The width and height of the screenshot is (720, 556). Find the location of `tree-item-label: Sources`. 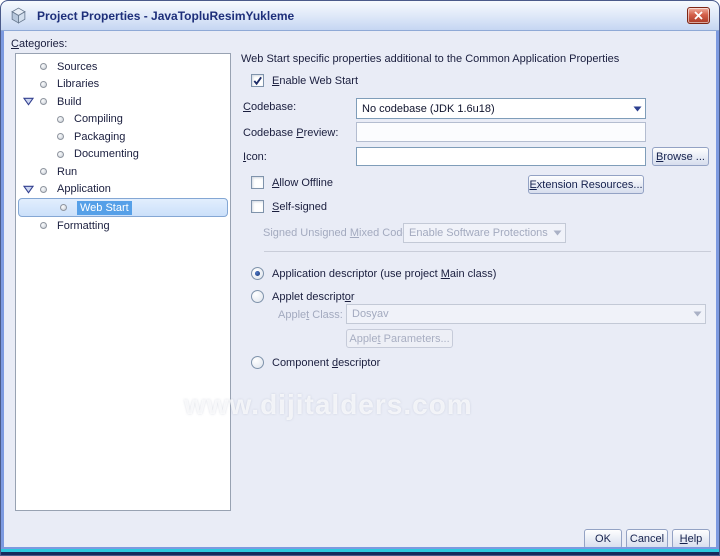

tree-item-label: Sources is located at coordinates (77, 66).